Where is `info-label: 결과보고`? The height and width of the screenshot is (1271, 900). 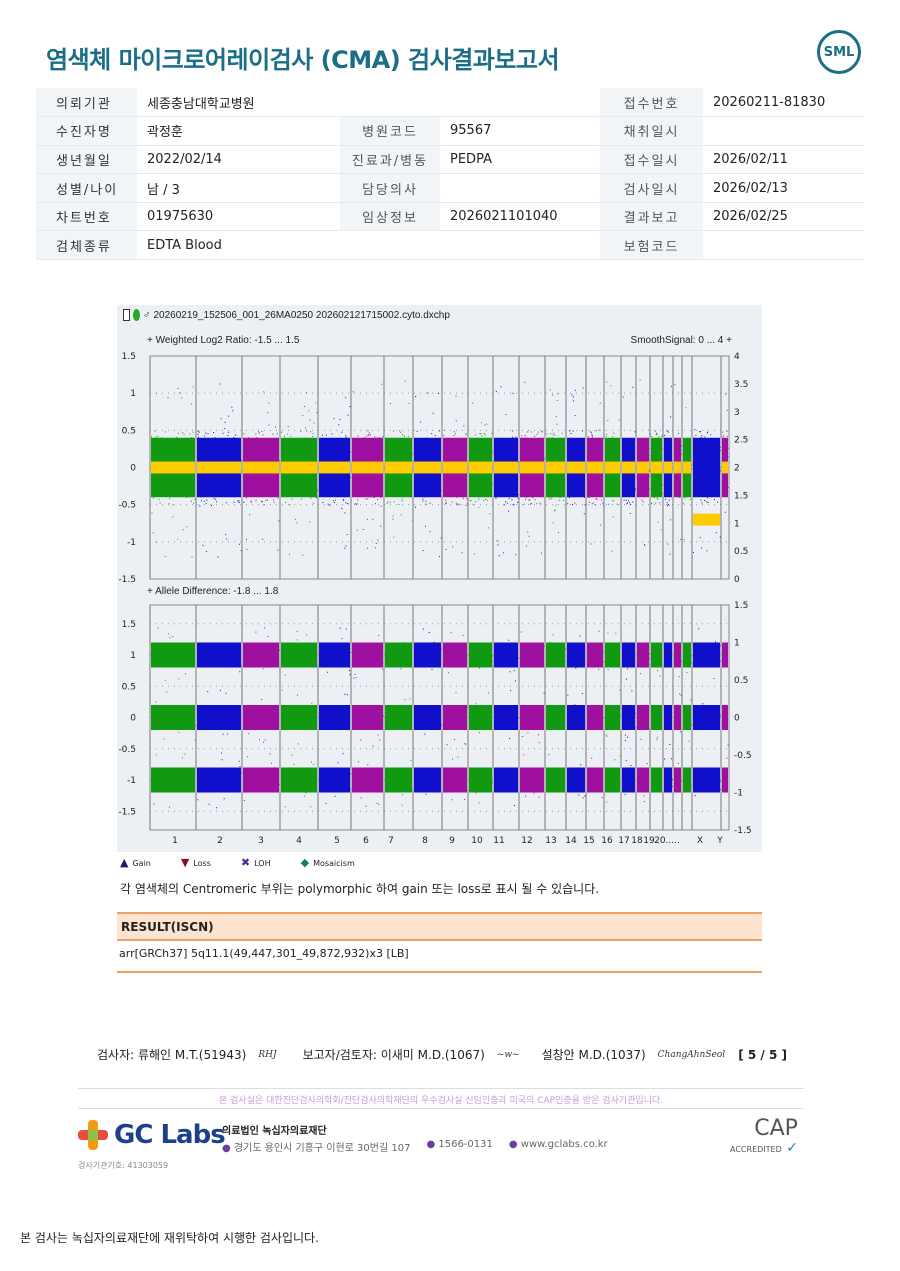
info-label: 결과보고 is located at coordinates (651, 217).